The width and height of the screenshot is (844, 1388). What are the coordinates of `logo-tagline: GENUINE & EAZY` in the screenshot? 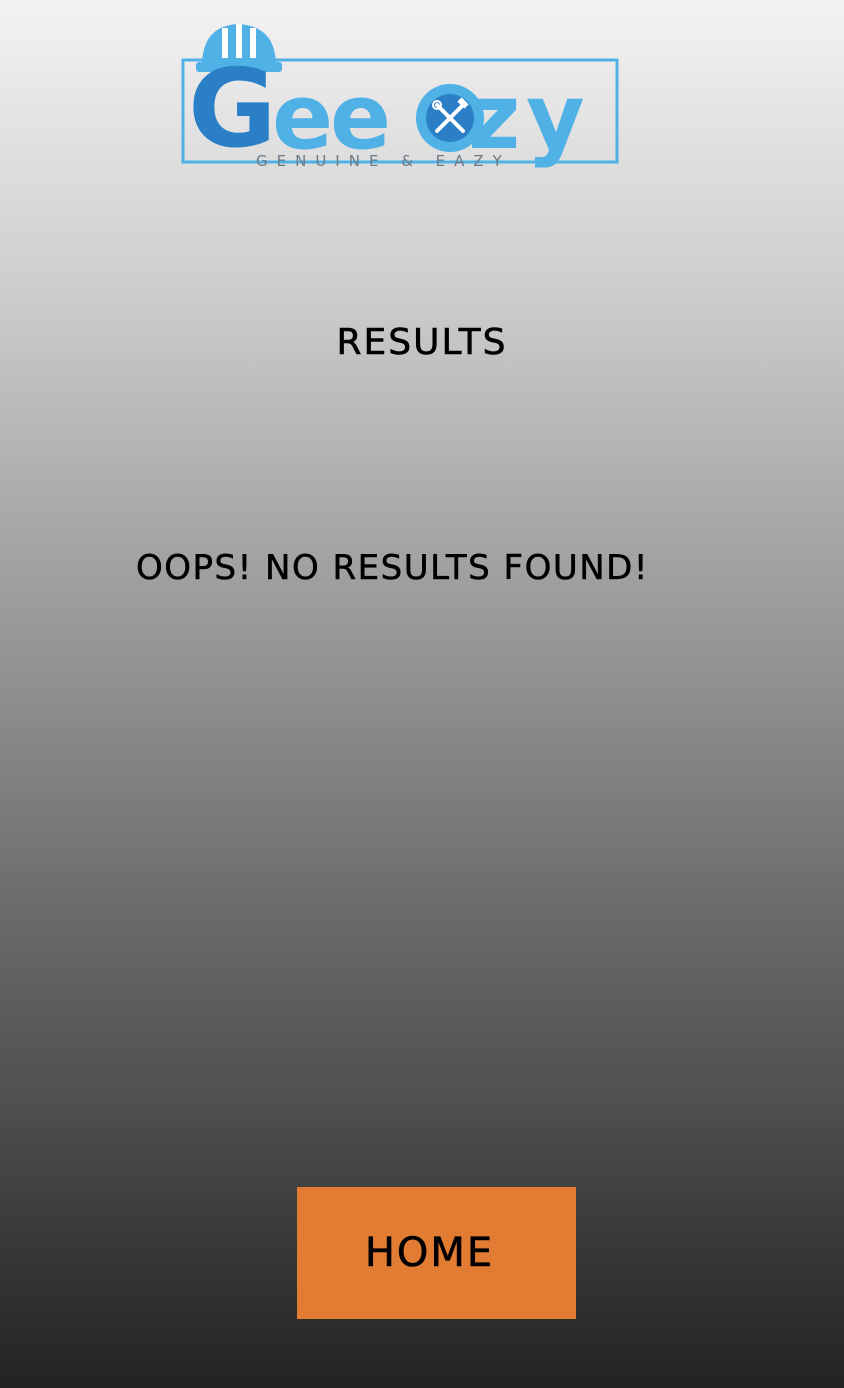 It's located at (383, 161).